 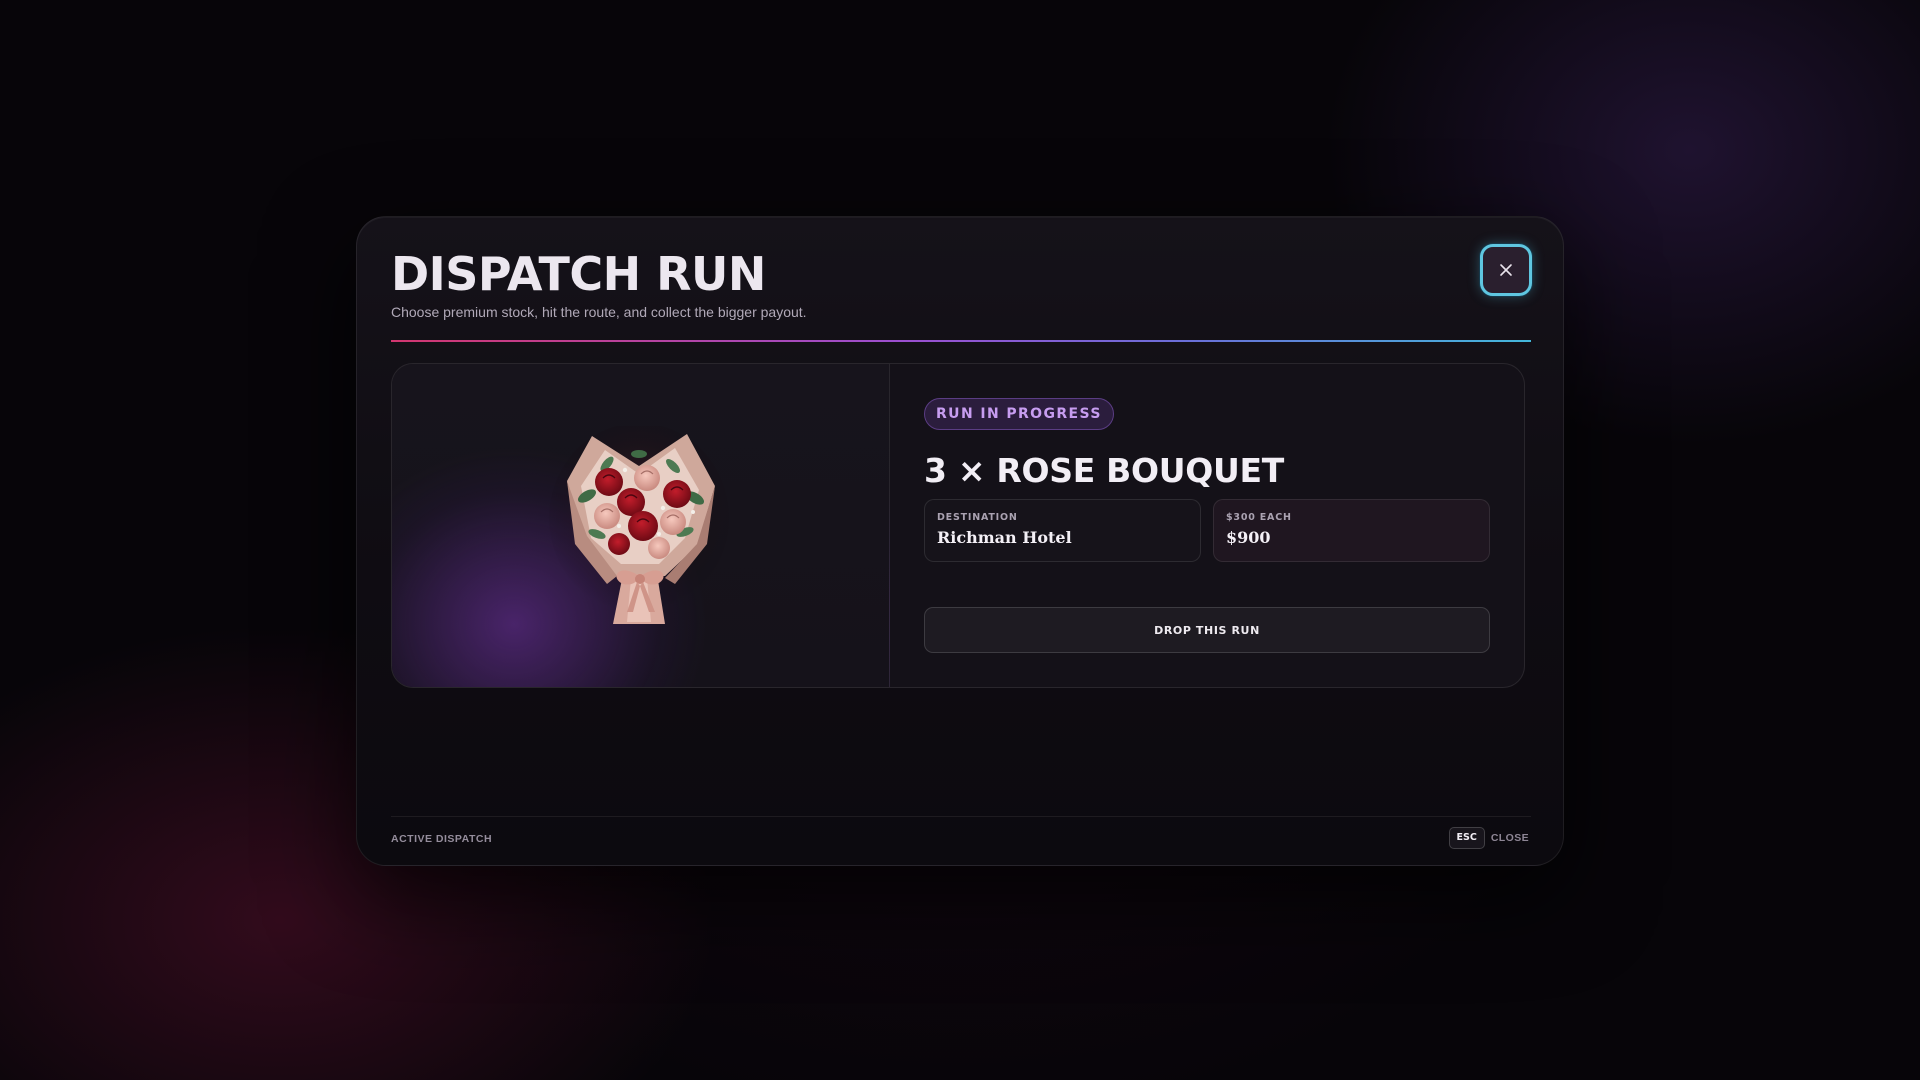 What do you see at coordinates (1207, 630) in the screenshot?
I see `drop-run-button: DROP THIS RUN` at bounding box center [1207, 630].